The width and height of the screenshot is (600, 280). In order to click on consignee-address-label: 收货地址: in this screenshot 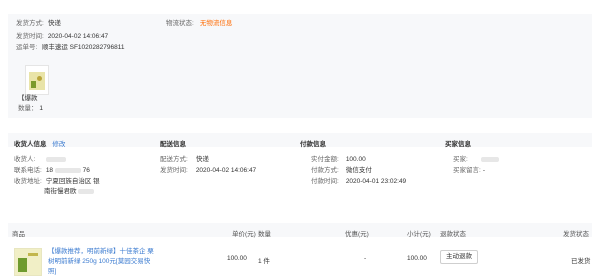, I will do `click(28, 181)`.